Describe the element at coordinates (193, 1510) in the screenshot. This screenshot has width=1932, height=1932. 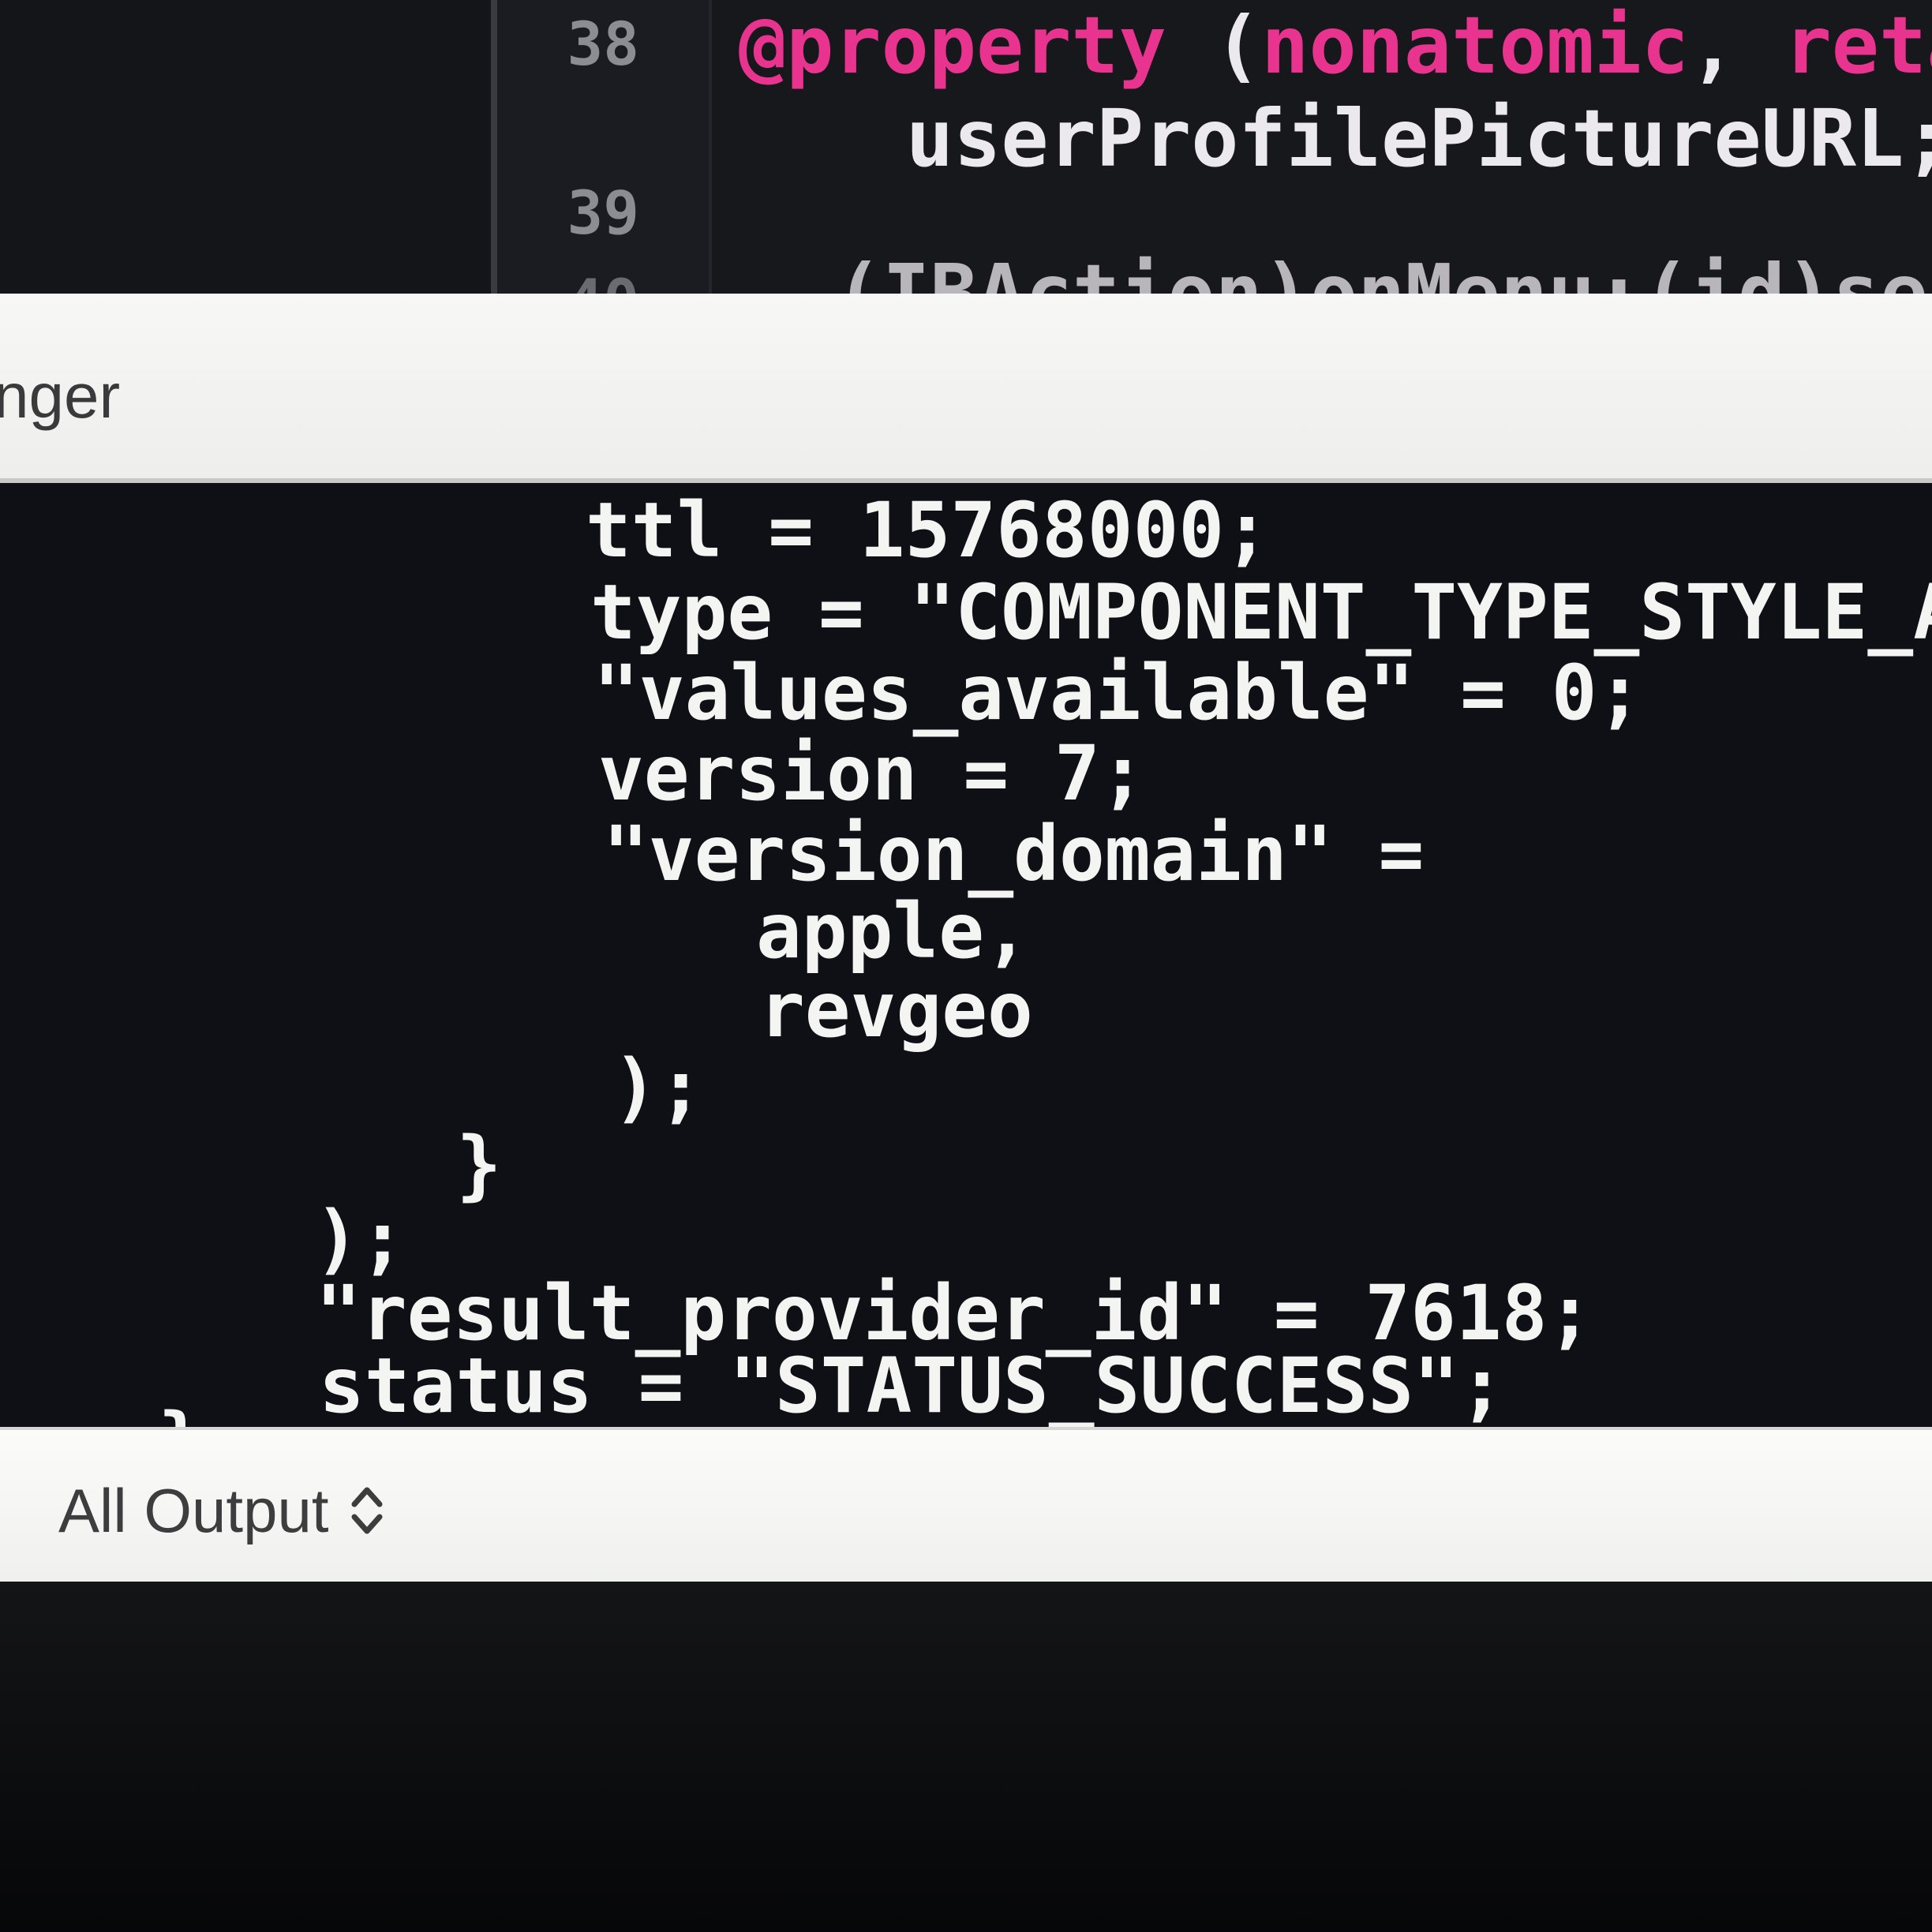
I see `output-filter-label: All Output` at that location.